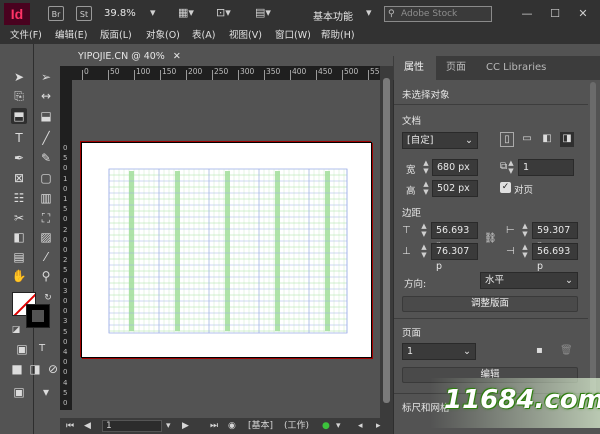 The image size is (600, 434). What do you see at coordinates (546, 167) in the screenshot?
I see `pages-count-field: 1` at bounding box center [546, 167].